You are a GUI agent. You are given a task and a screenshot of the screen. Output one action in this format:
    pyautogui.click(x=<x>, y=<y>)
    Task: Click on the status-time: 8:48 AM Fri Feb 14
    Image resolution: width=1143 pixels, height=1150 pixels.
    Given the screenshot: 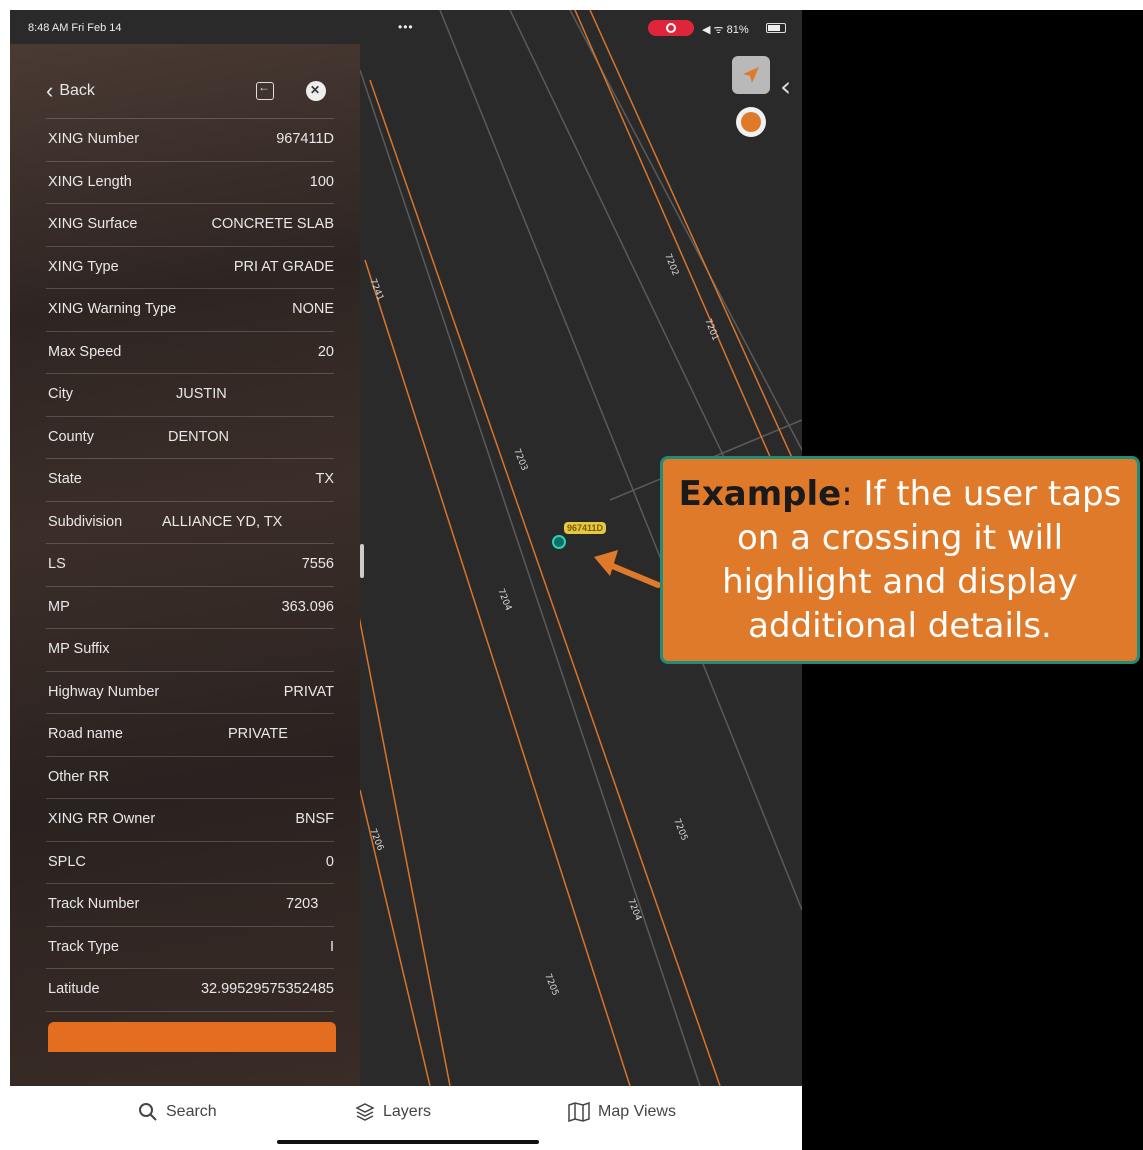 What is the action you would take?
    pyautogui.click(x=75, y=28)
    